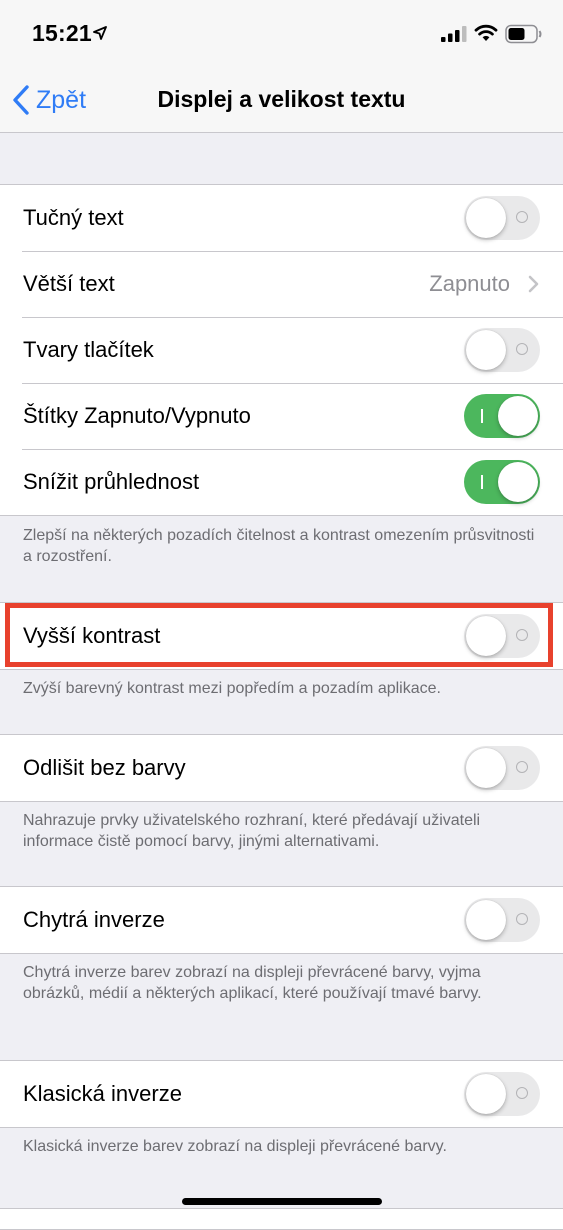  Describe the element at coordinates (73, 217) in the screenshot. I see `row-label: Tučný text` at that location.